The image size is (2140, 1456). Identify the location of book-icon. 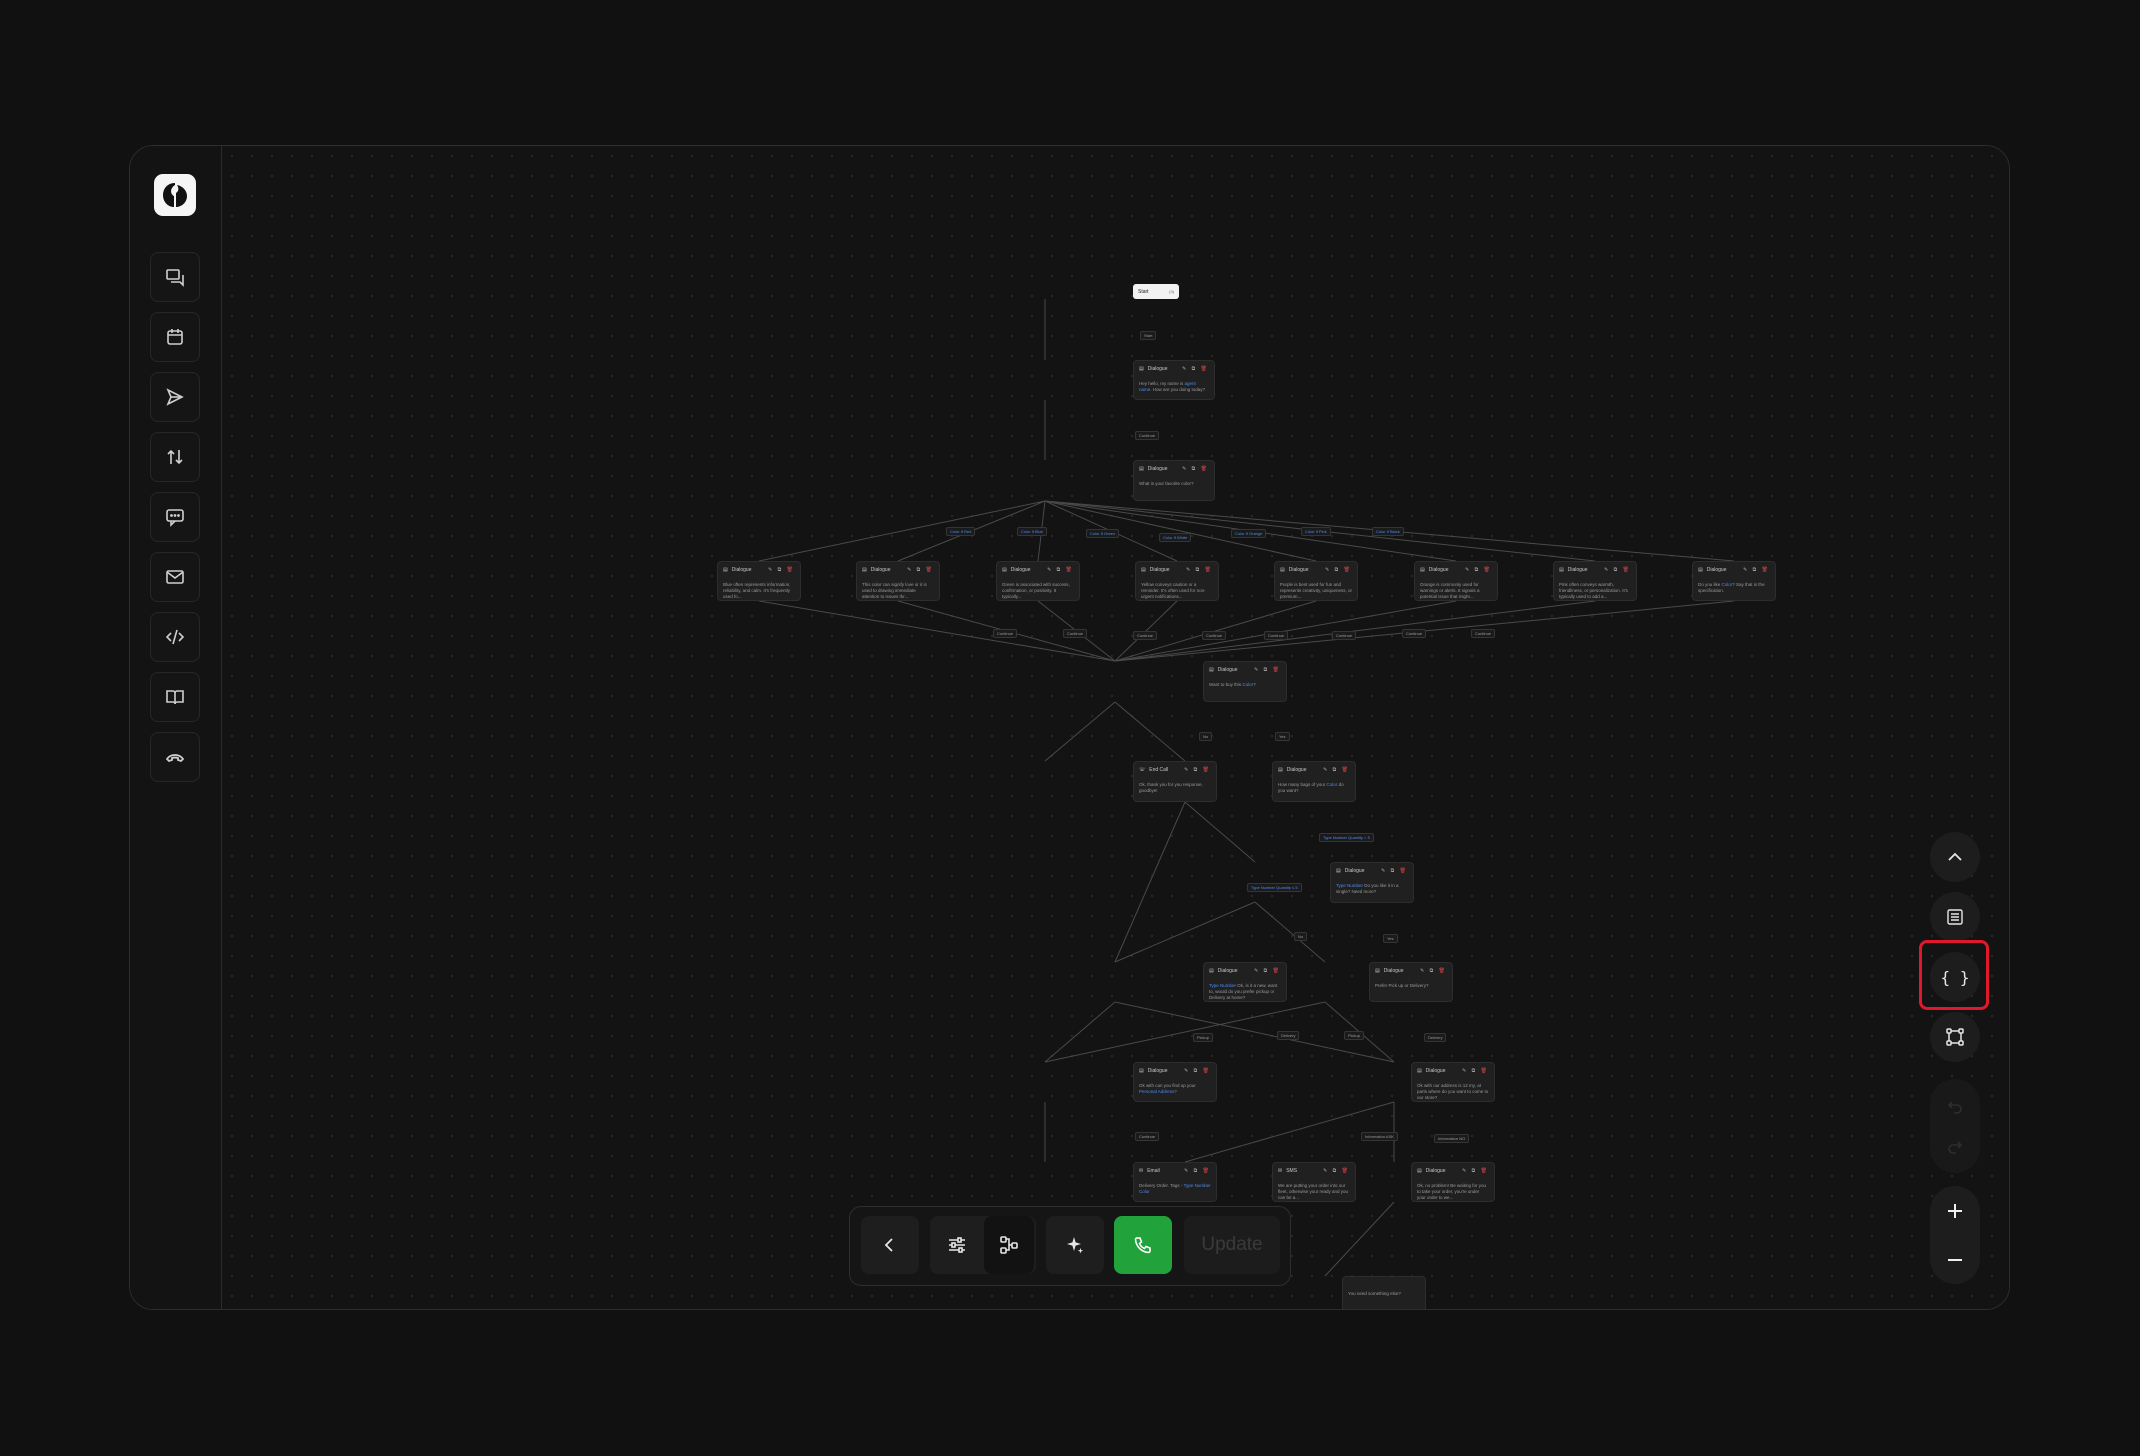
(175, 697).